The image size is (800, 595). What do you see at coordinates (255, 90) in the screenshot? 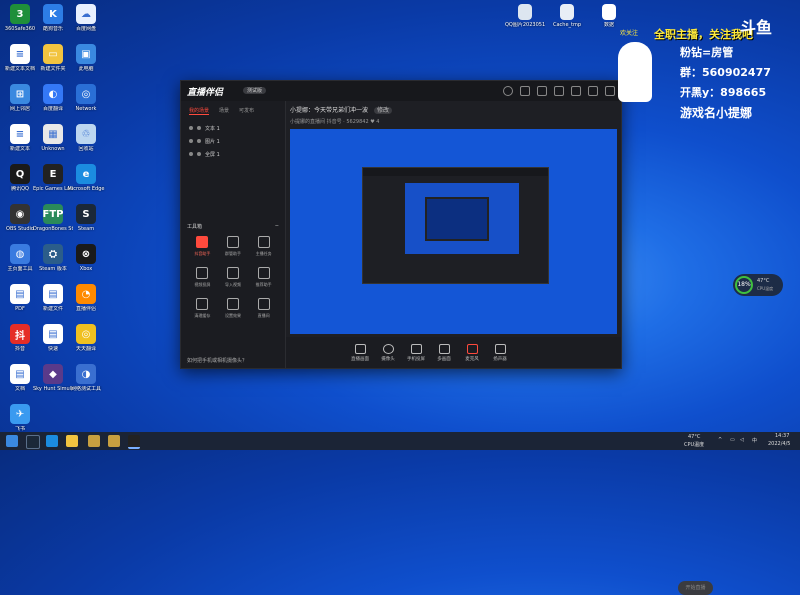
I see `version-badge: 测试版` at bounding box center [255, 90].